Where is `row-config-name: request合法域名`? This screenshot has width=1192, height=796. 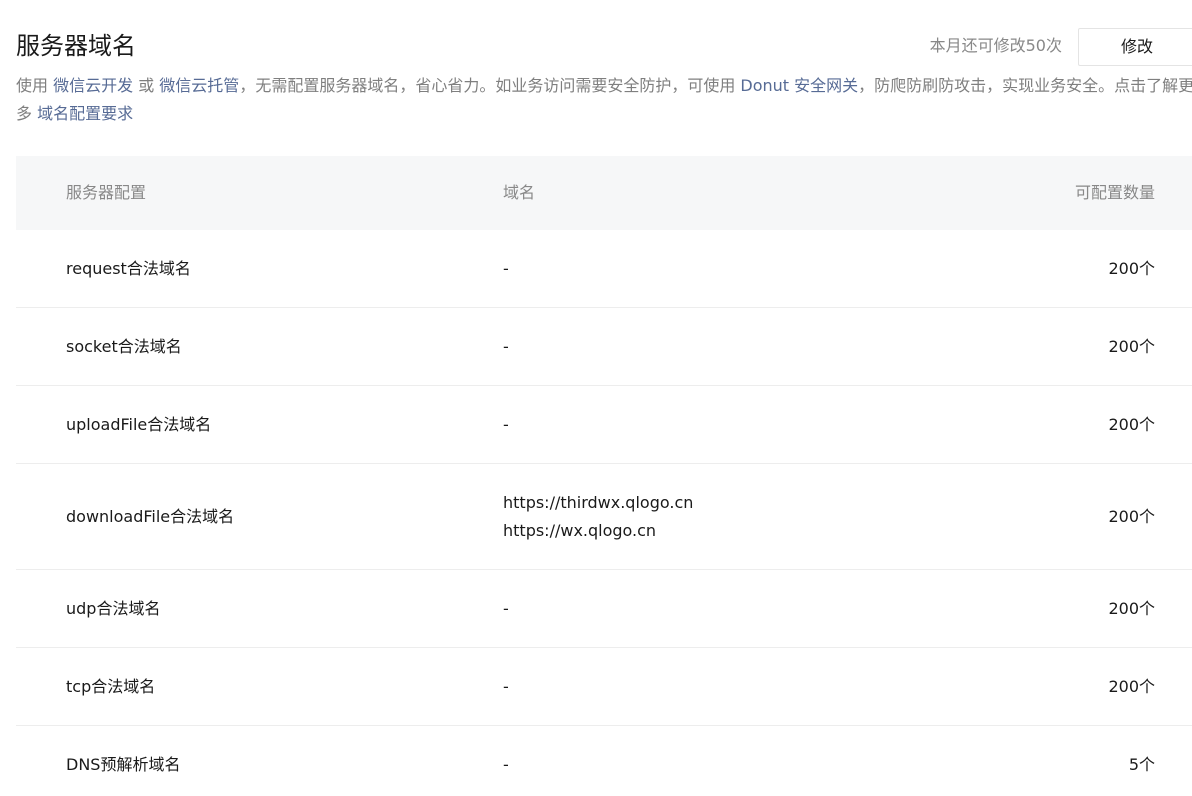 row-config-name: request合法域名 is located at coordinates (128, 268).